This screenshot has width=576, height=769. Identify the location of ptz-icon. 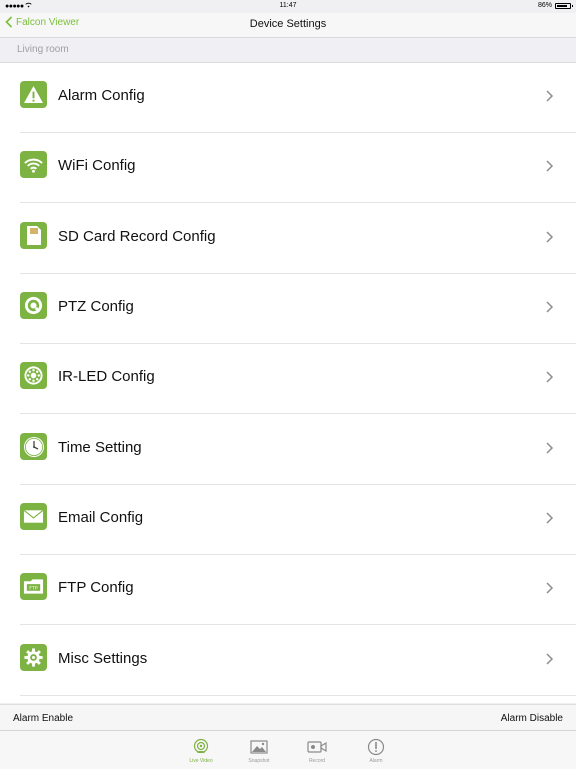
(33, 305).